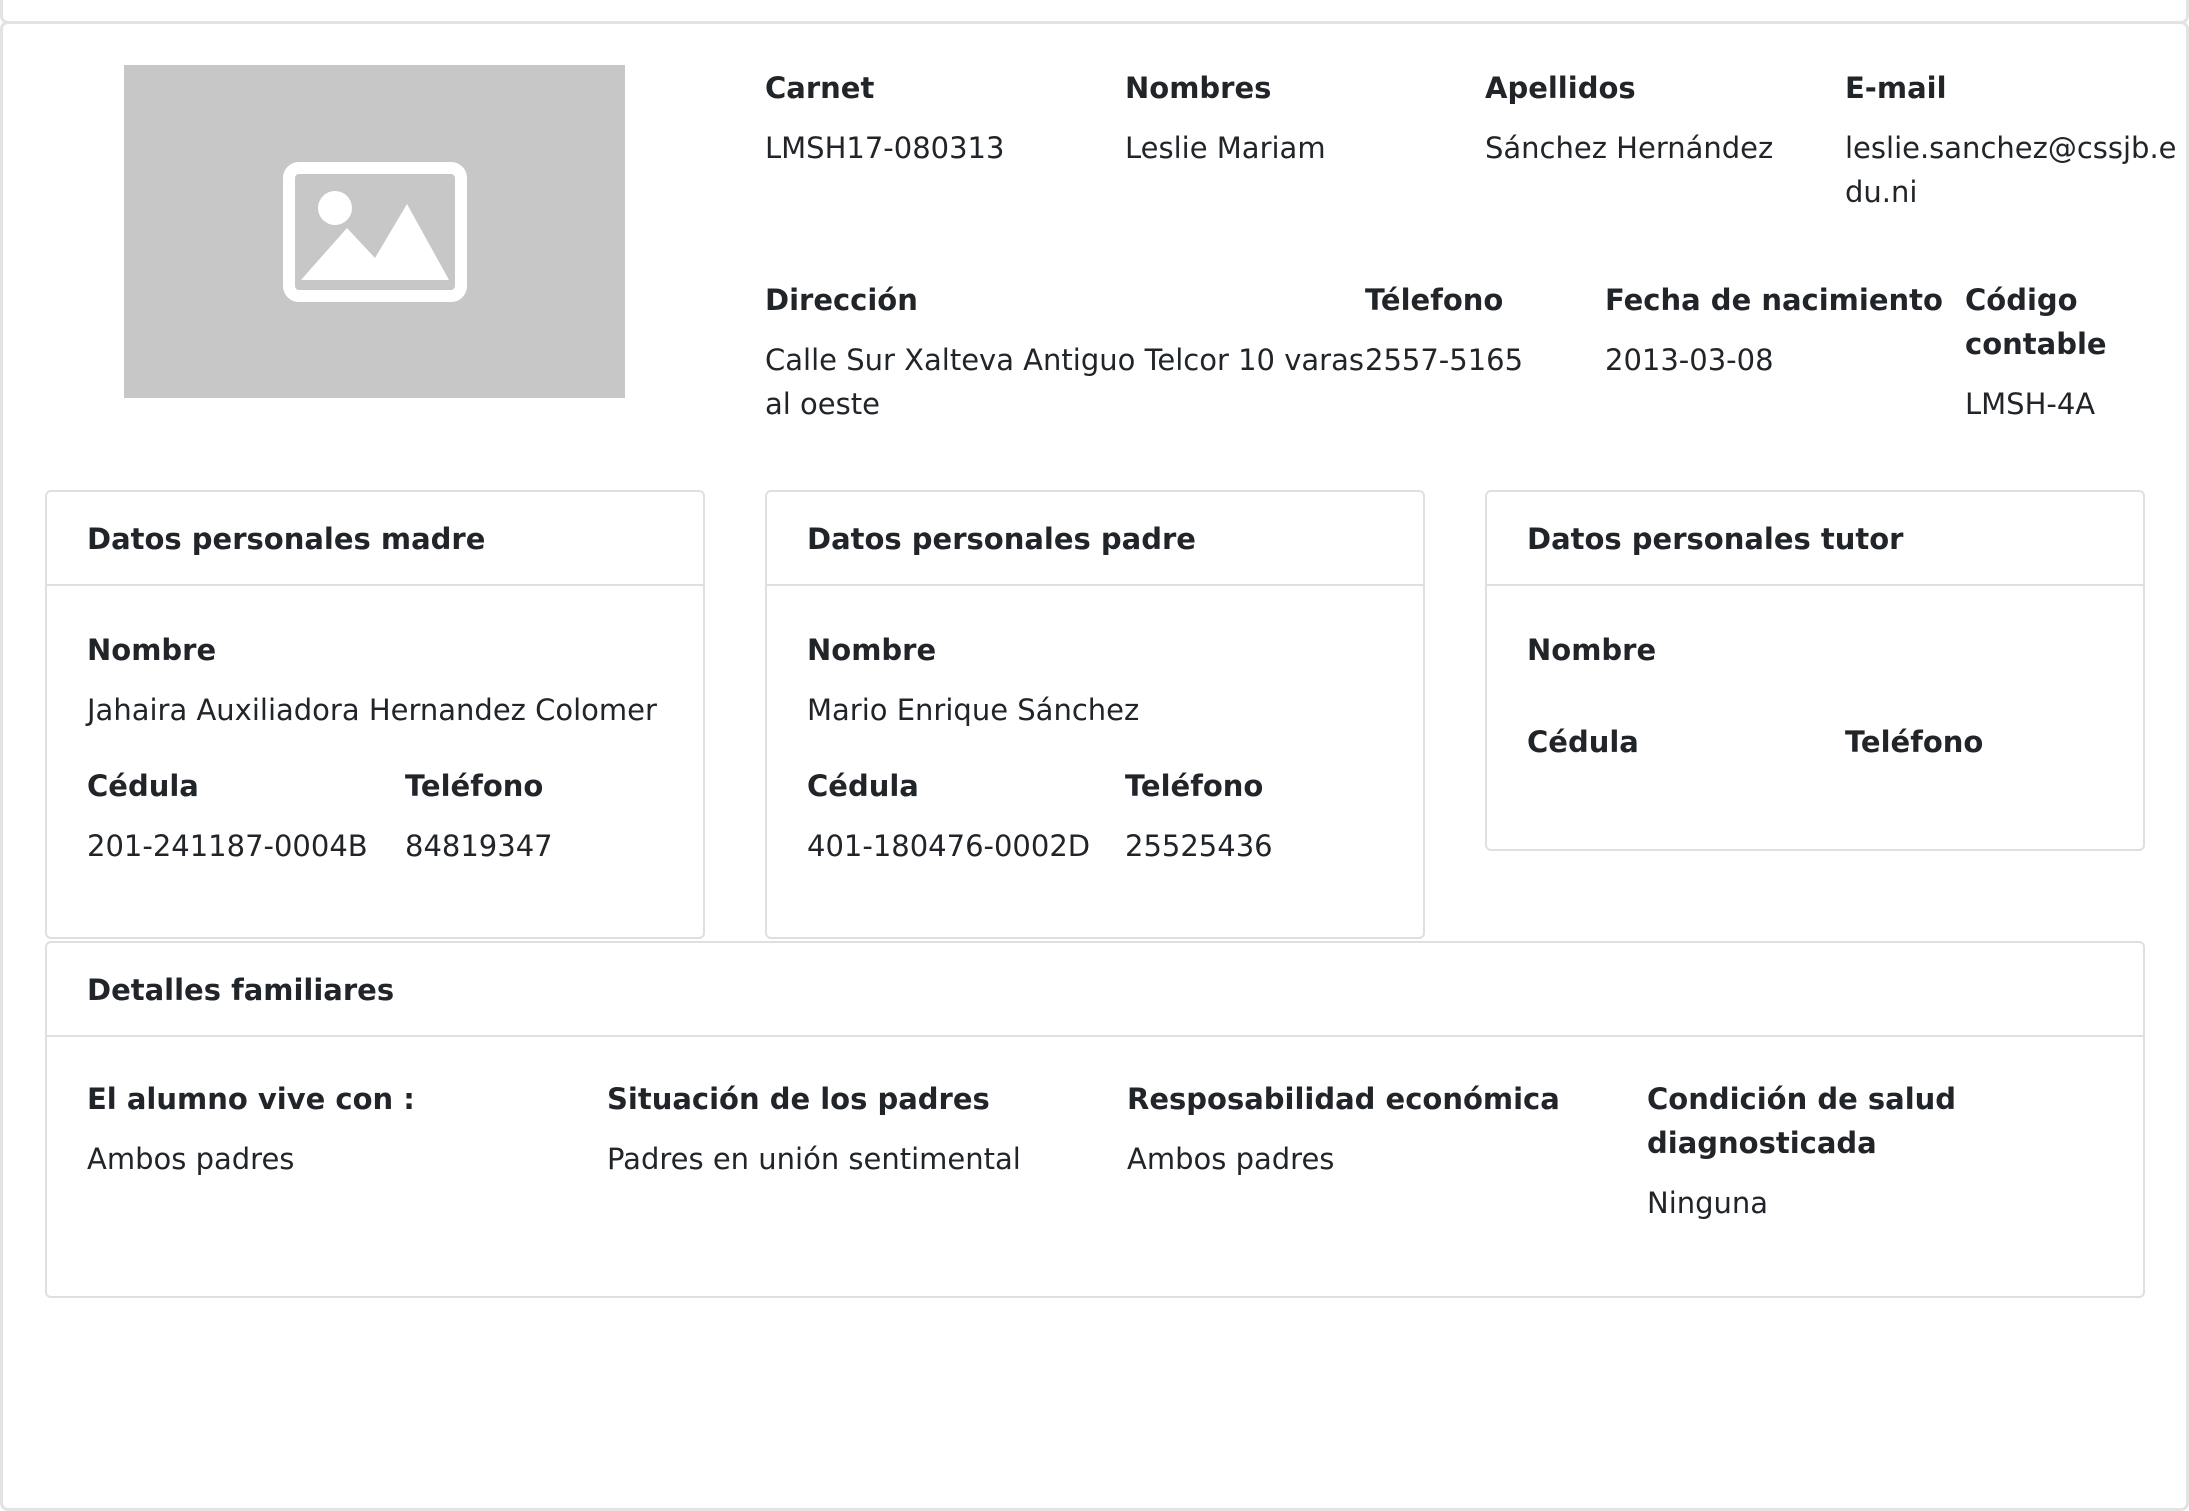 This screenshot has width=2189, height=1511. I want to click on situacion-value: Padres en unión sentimental, so click(814, 1159).